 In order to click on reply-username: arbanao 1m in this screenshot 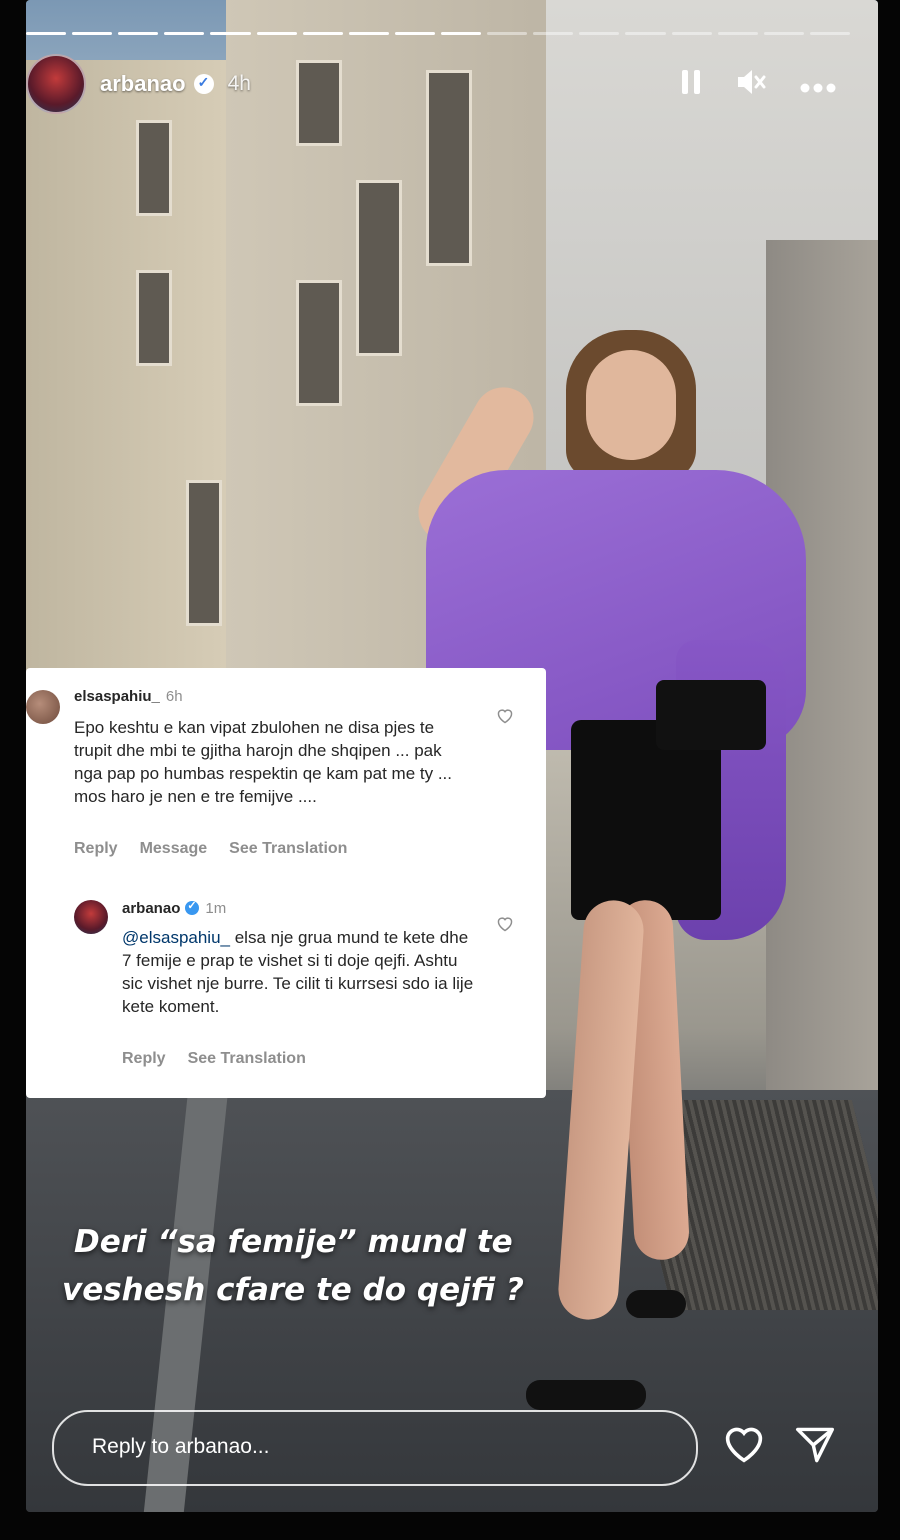, I will do `click(174, 908)`.